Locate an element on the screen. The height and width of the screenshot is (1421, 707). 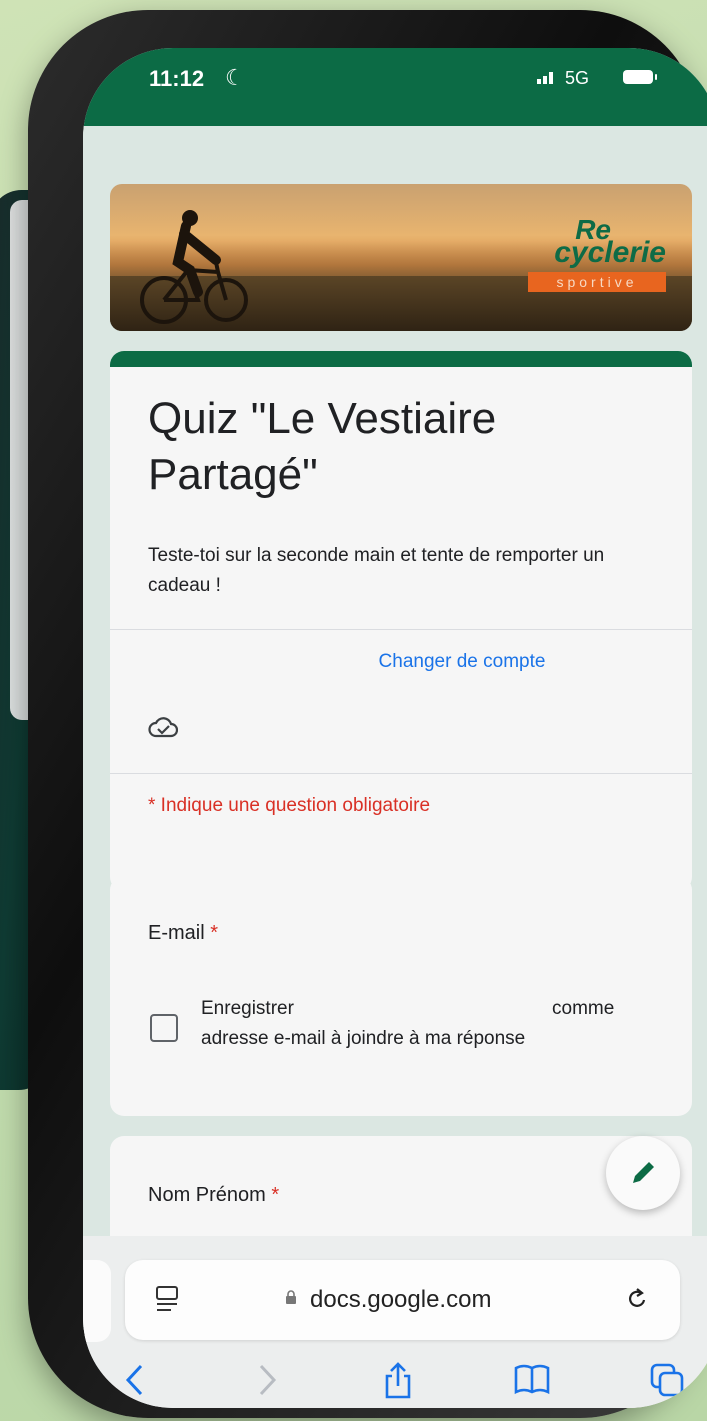
switch-account-link: Changer de compte is located at coordinates (401, 662).